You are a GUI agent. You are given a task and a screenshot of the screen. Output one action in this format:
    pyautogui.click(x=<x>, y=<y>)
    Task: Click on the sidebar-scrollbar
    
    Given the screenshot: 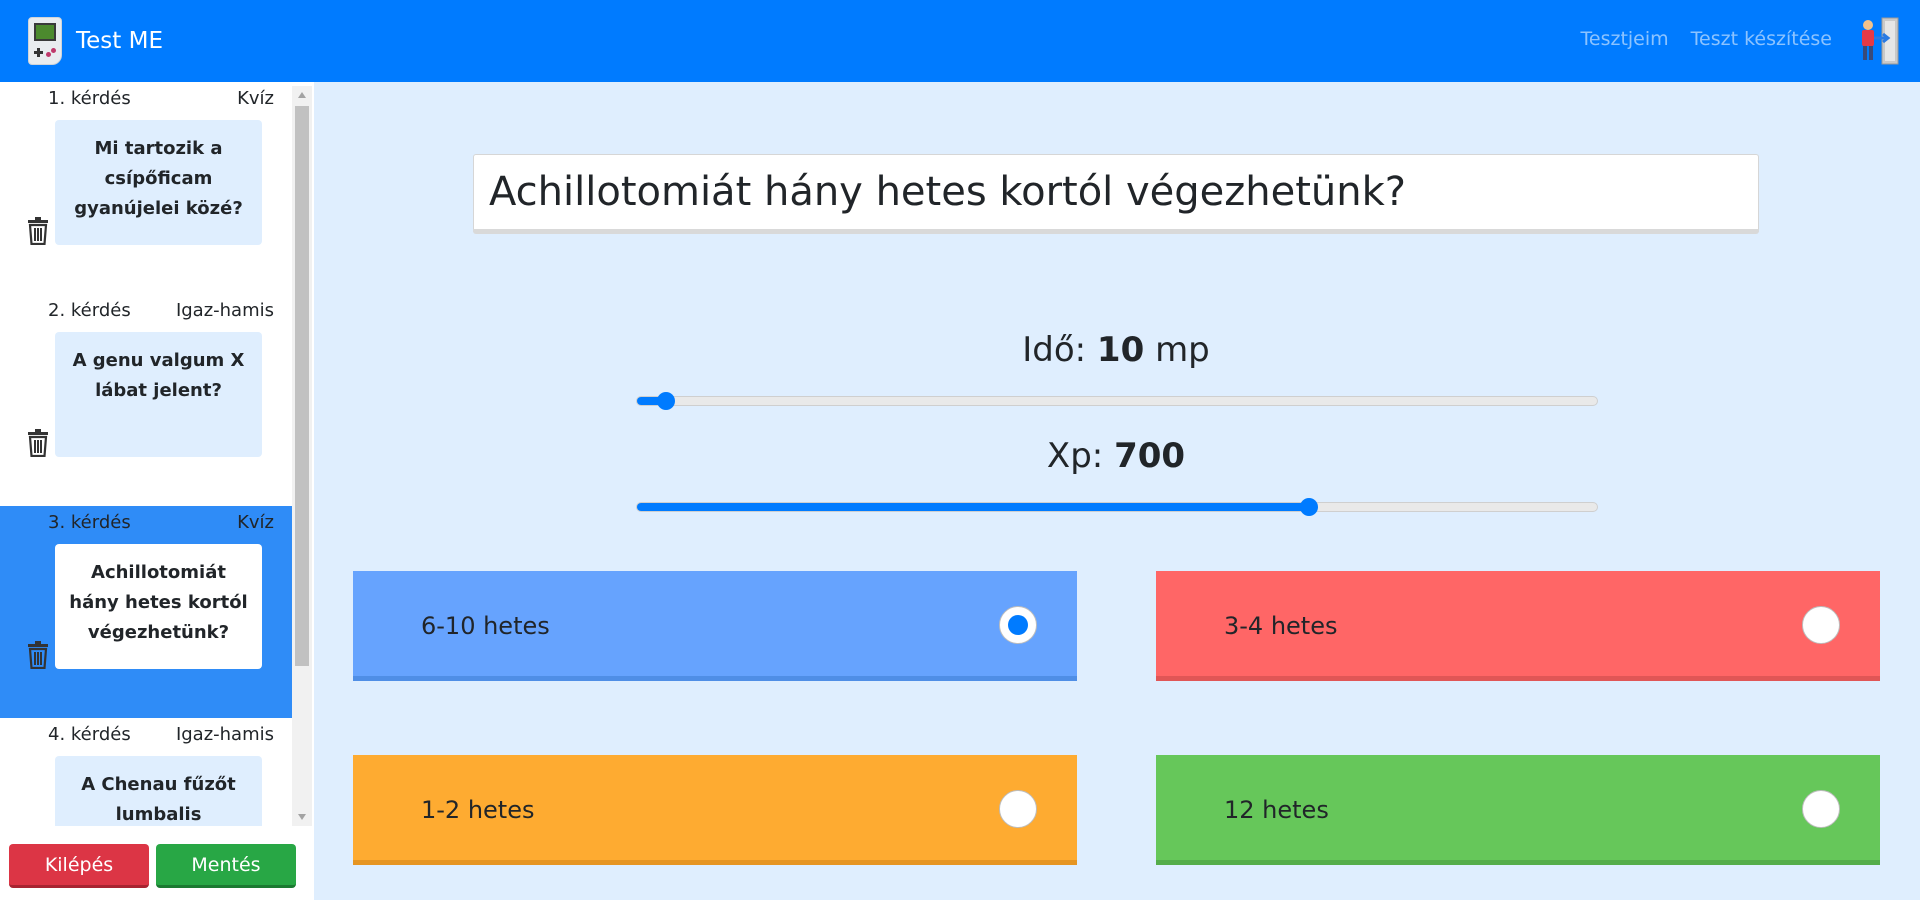 What is the action you would take?
    pyautogui.click(x=302, y=456)
    